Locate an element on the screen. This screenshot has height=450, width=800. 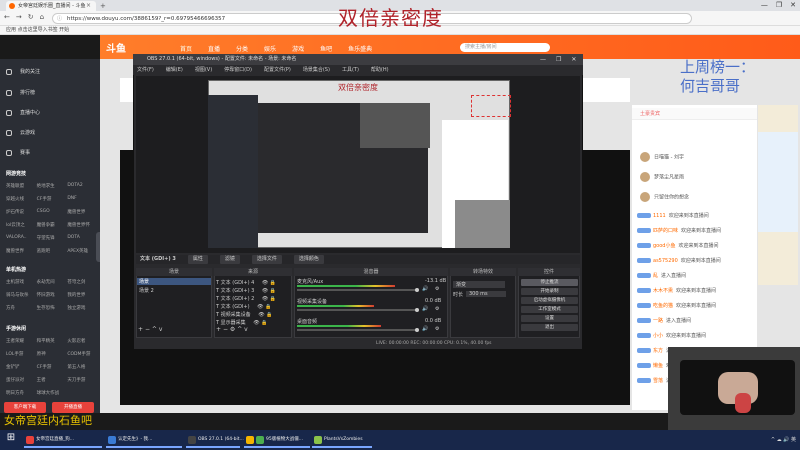
reload-icon: ↻ is located at coordinates (31, 17).